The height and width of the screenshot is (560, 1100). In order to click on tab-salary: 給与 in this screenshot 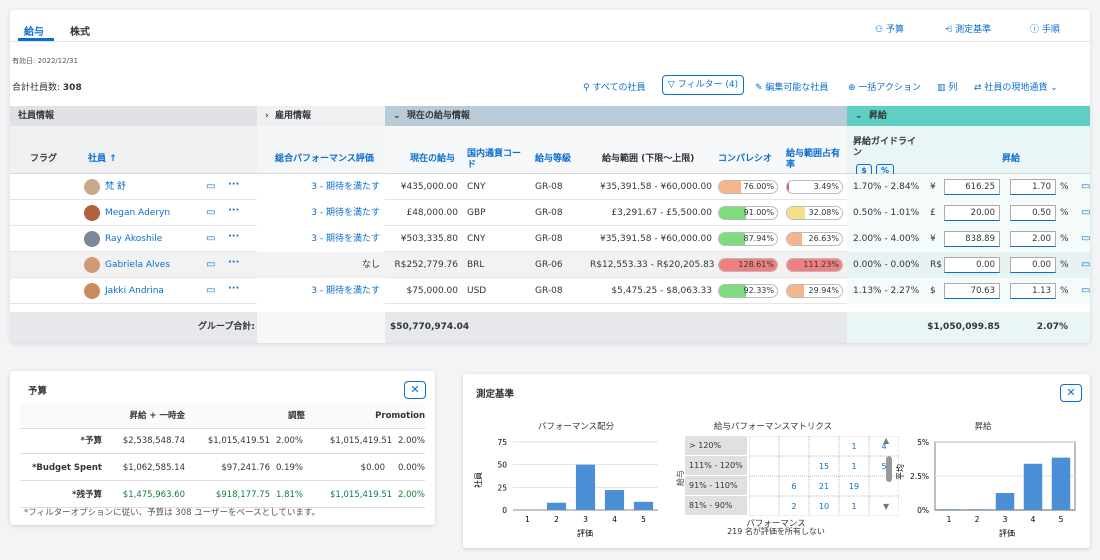, I will do `click(34, 30)`.